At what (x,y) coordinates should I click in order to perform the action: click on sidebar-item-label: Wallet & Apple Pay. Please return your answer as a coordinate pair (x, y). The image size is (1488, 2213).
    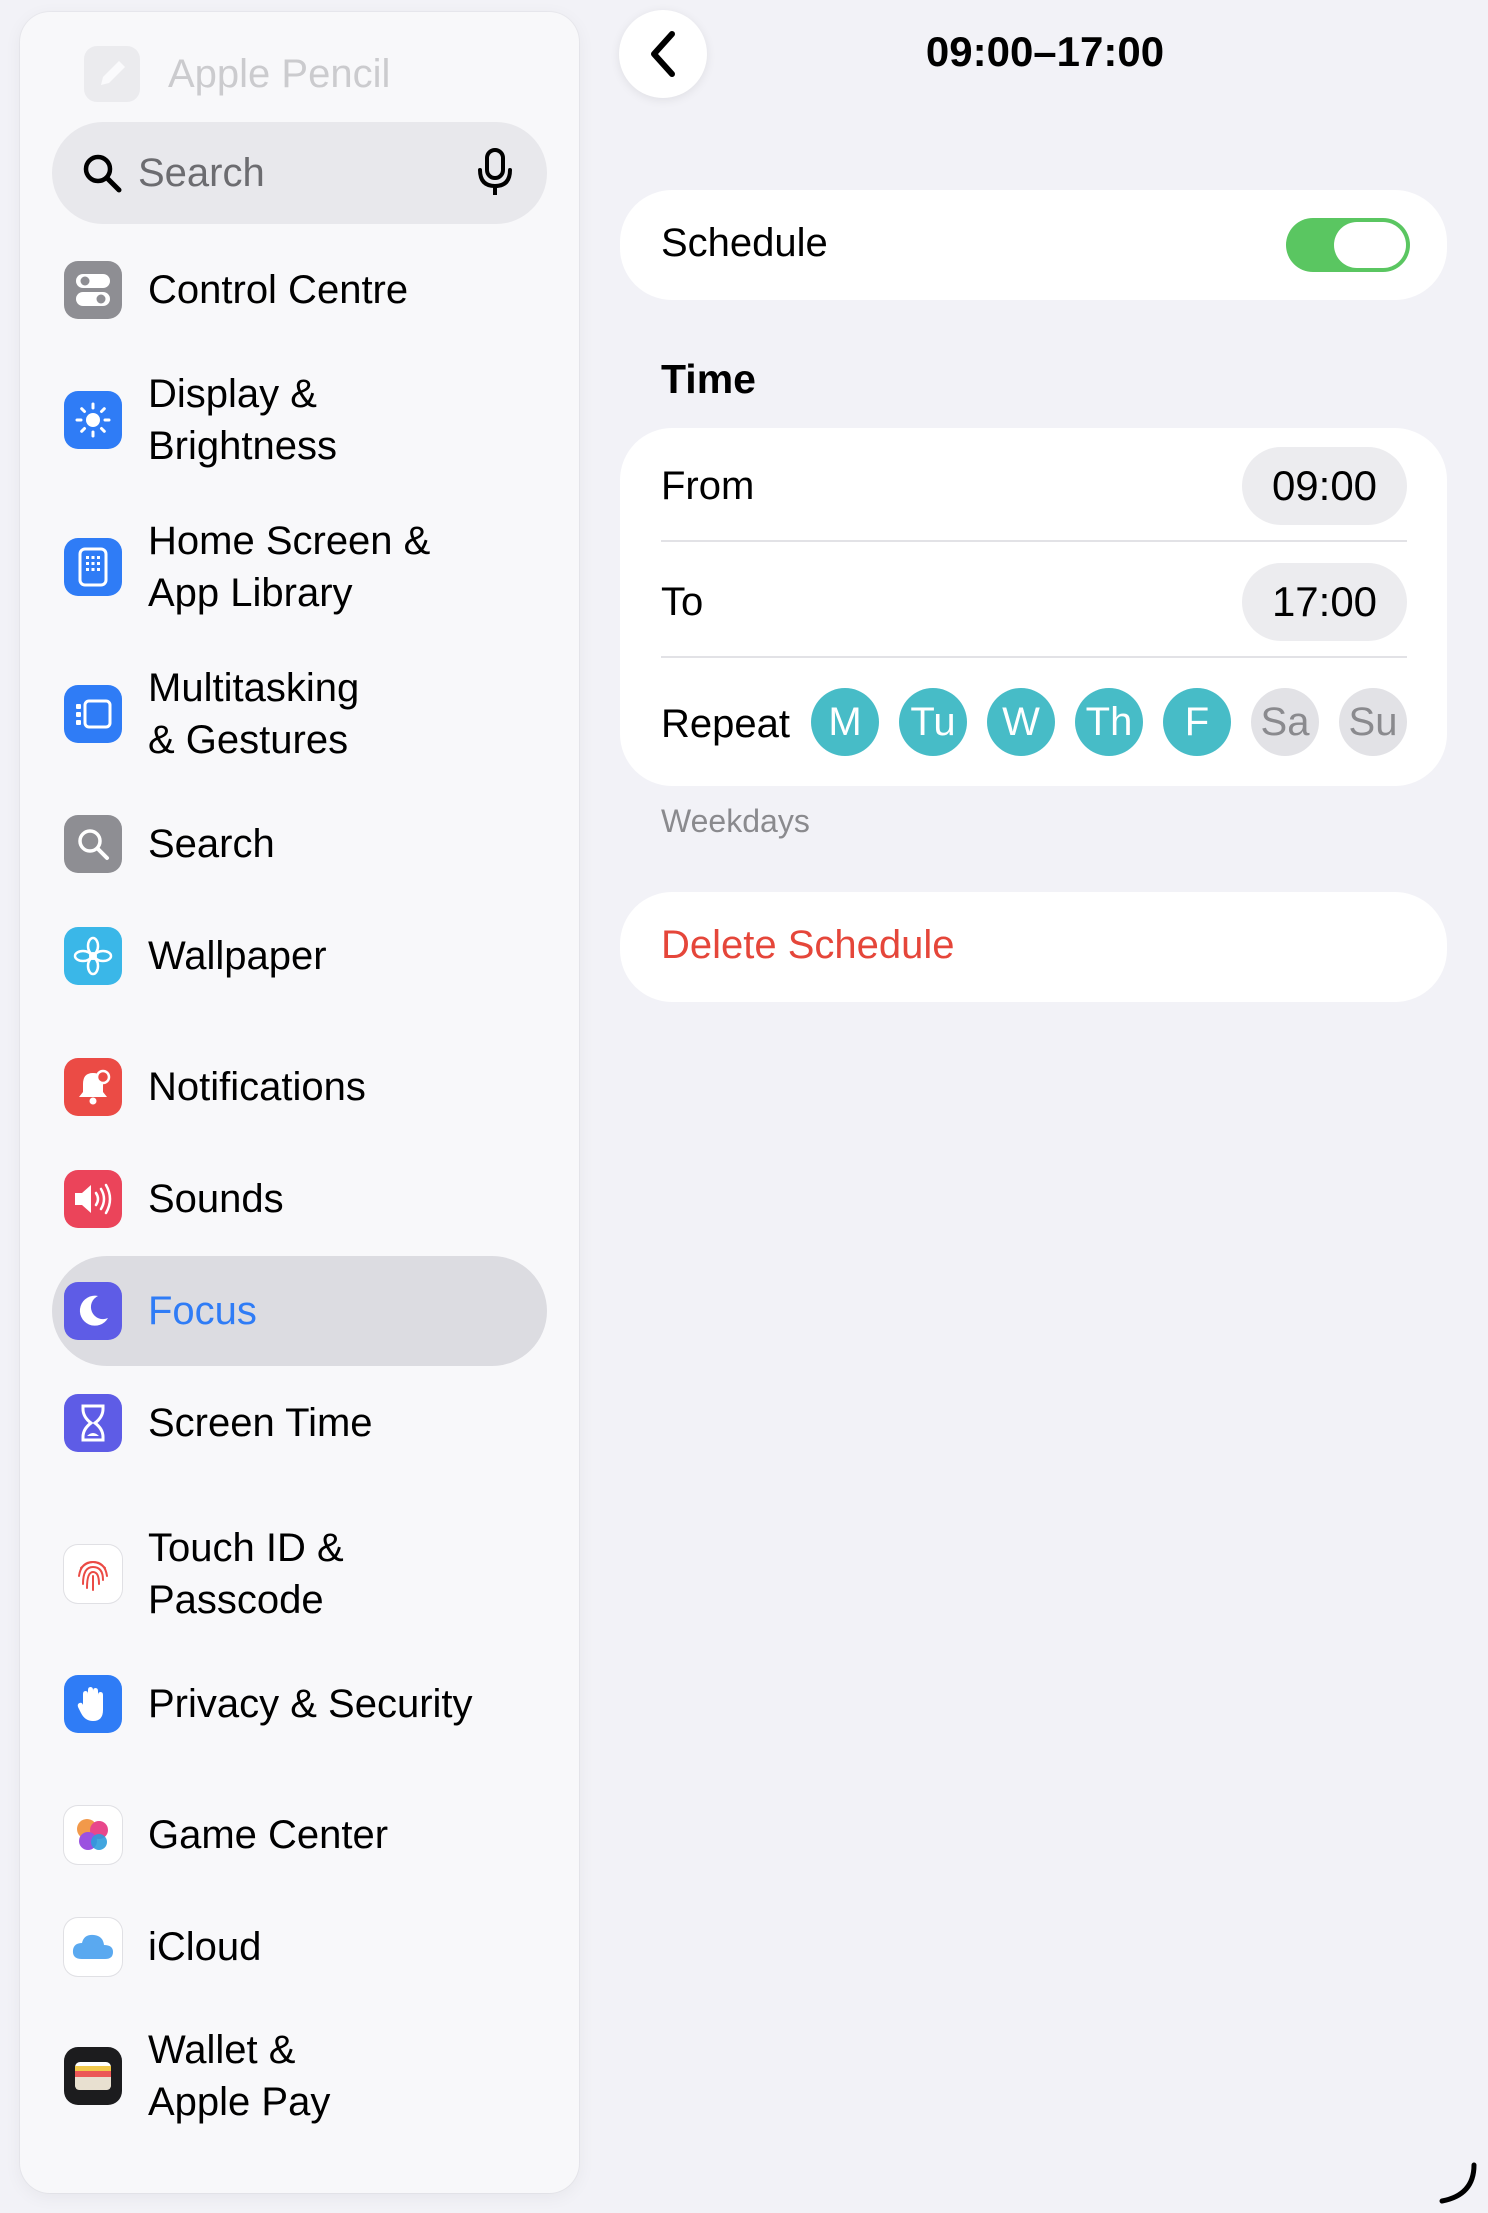
    Looking at the image, I should click on (239, 2076).